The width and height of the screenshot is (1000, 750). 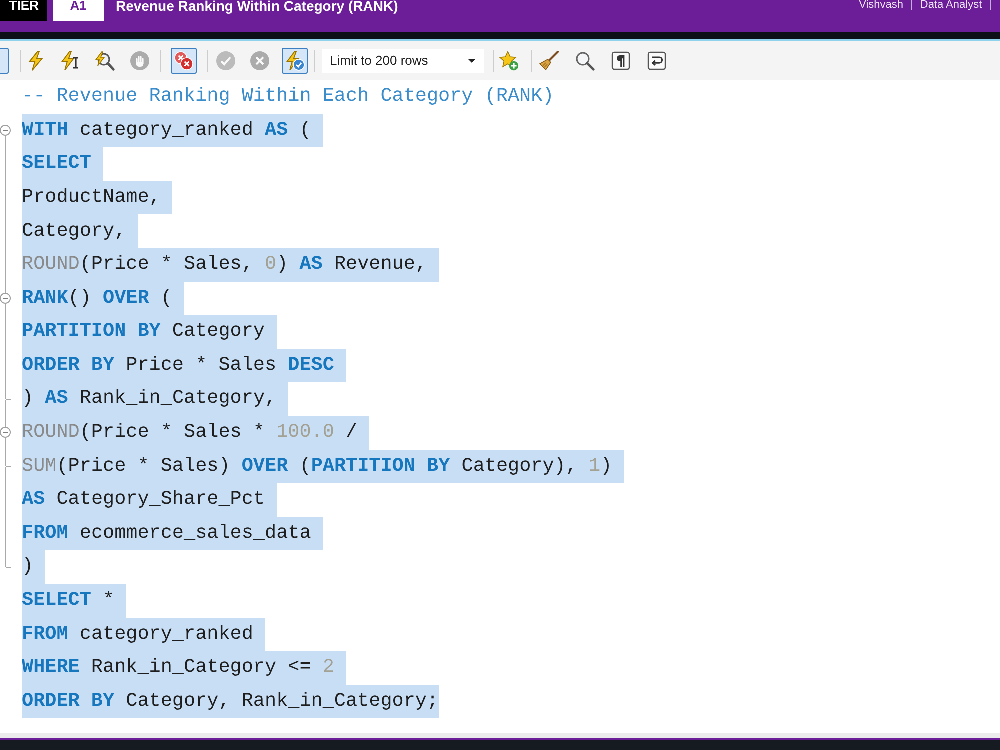 I want to click on pilcrow-icon, so click(x=621, y=60).